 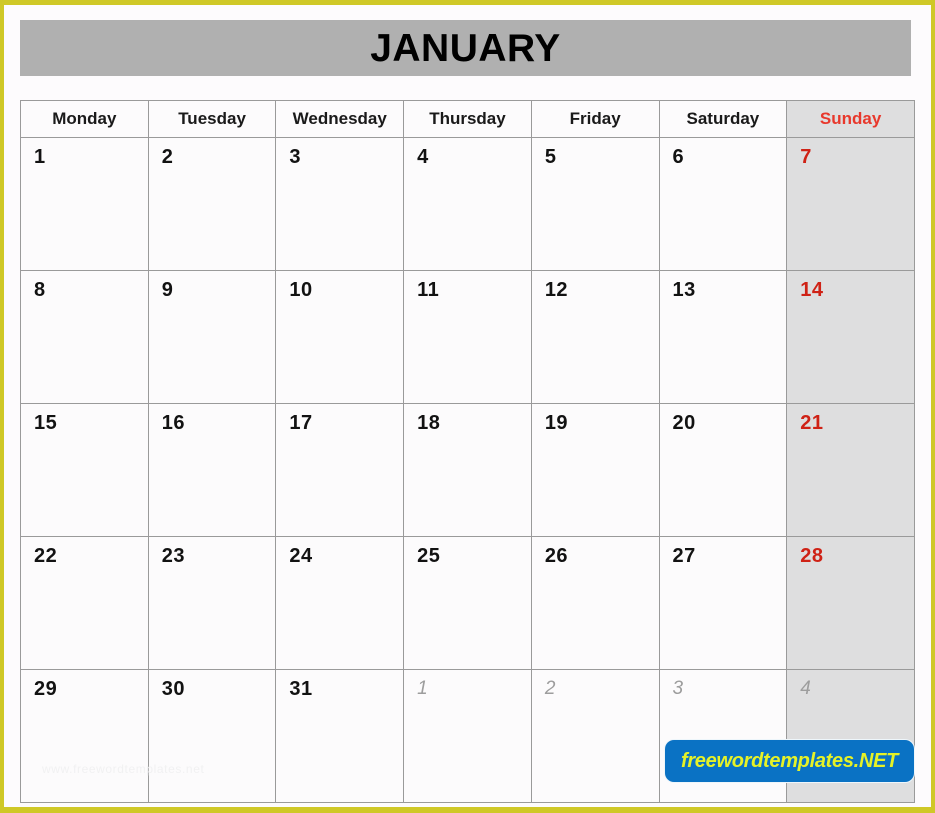 What do you see at coordinates (595, 204) in the screenshot?
I see `calendar-day-cell: 5` at bounding box center [595, 204].